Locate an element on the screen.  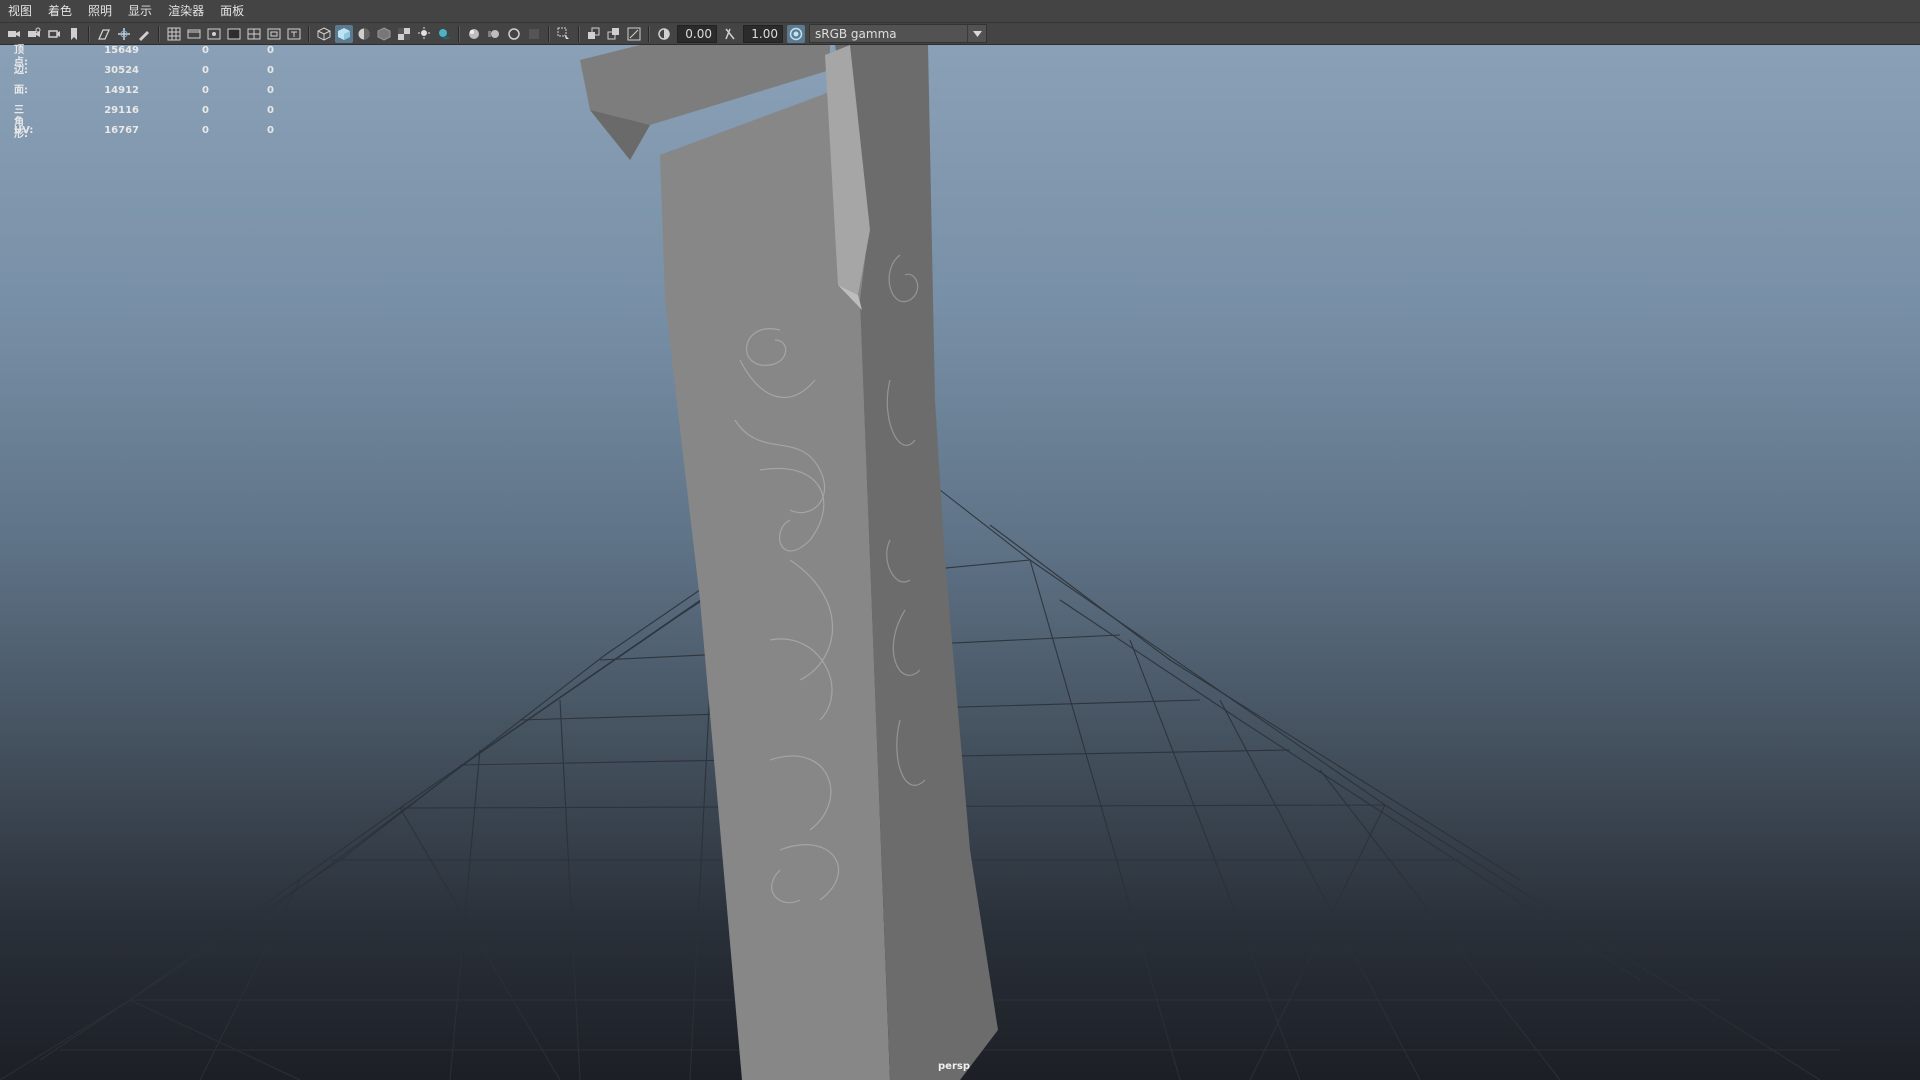
xray-active-icon is located at coordinates (614, 34).